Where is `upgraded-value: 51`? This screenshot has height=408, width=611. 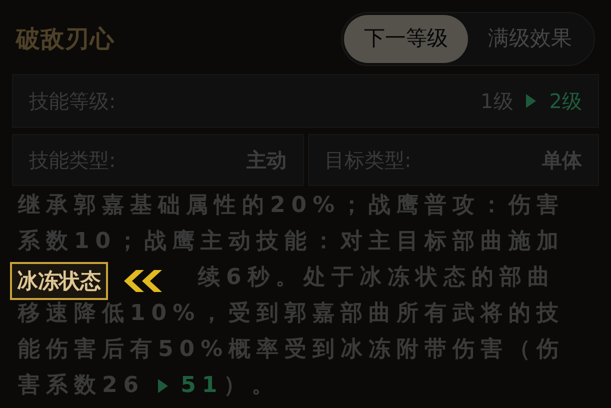 upgraded-value: 51 is located at coordinates (202, 386).